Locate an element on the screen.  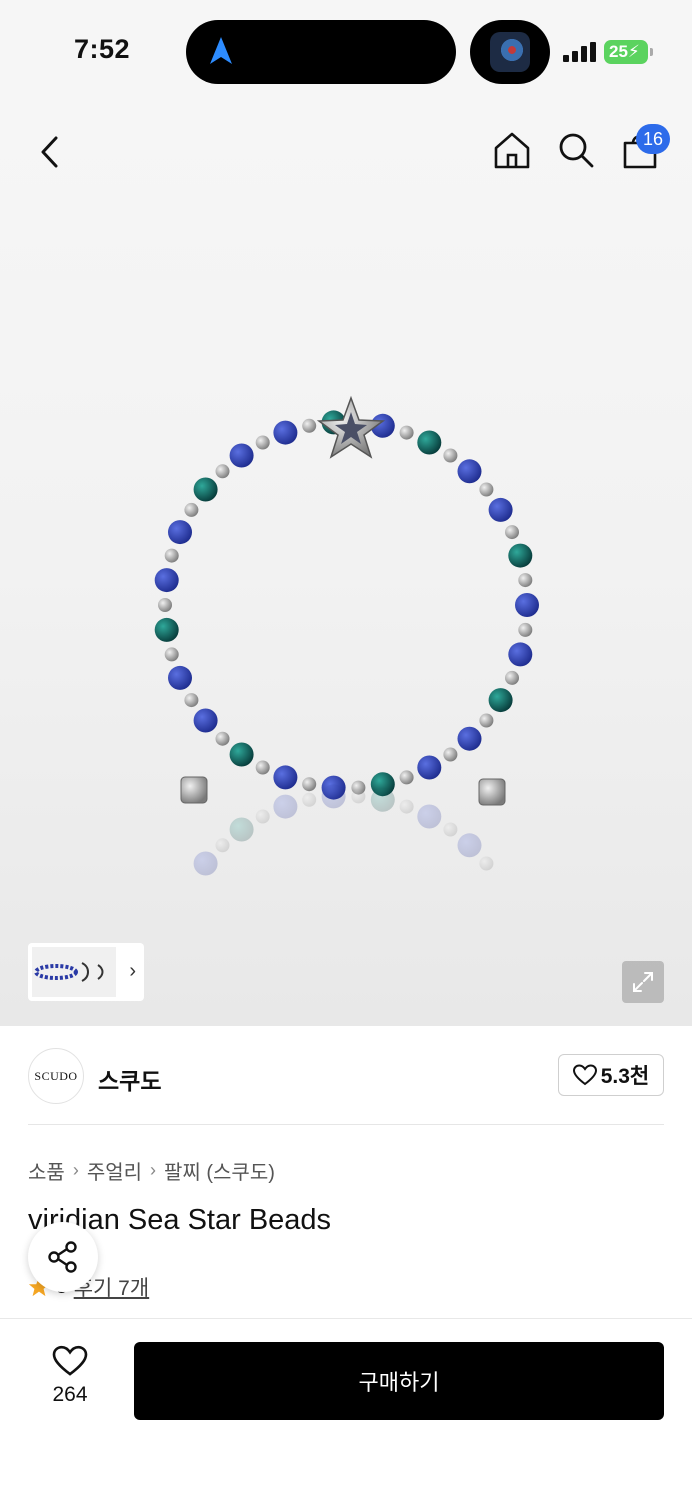
battery-level: 25 is located at coordinates (618, 51).